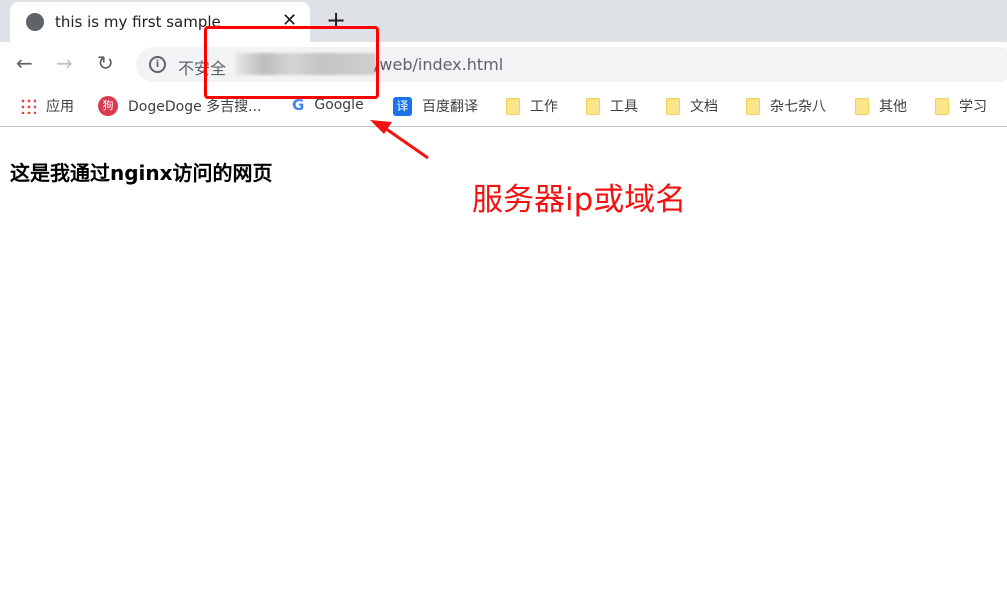 This screenshot has width=1007, height=609. I want to click on bookmark-folder: 杂七杂八, so click(786, 106).